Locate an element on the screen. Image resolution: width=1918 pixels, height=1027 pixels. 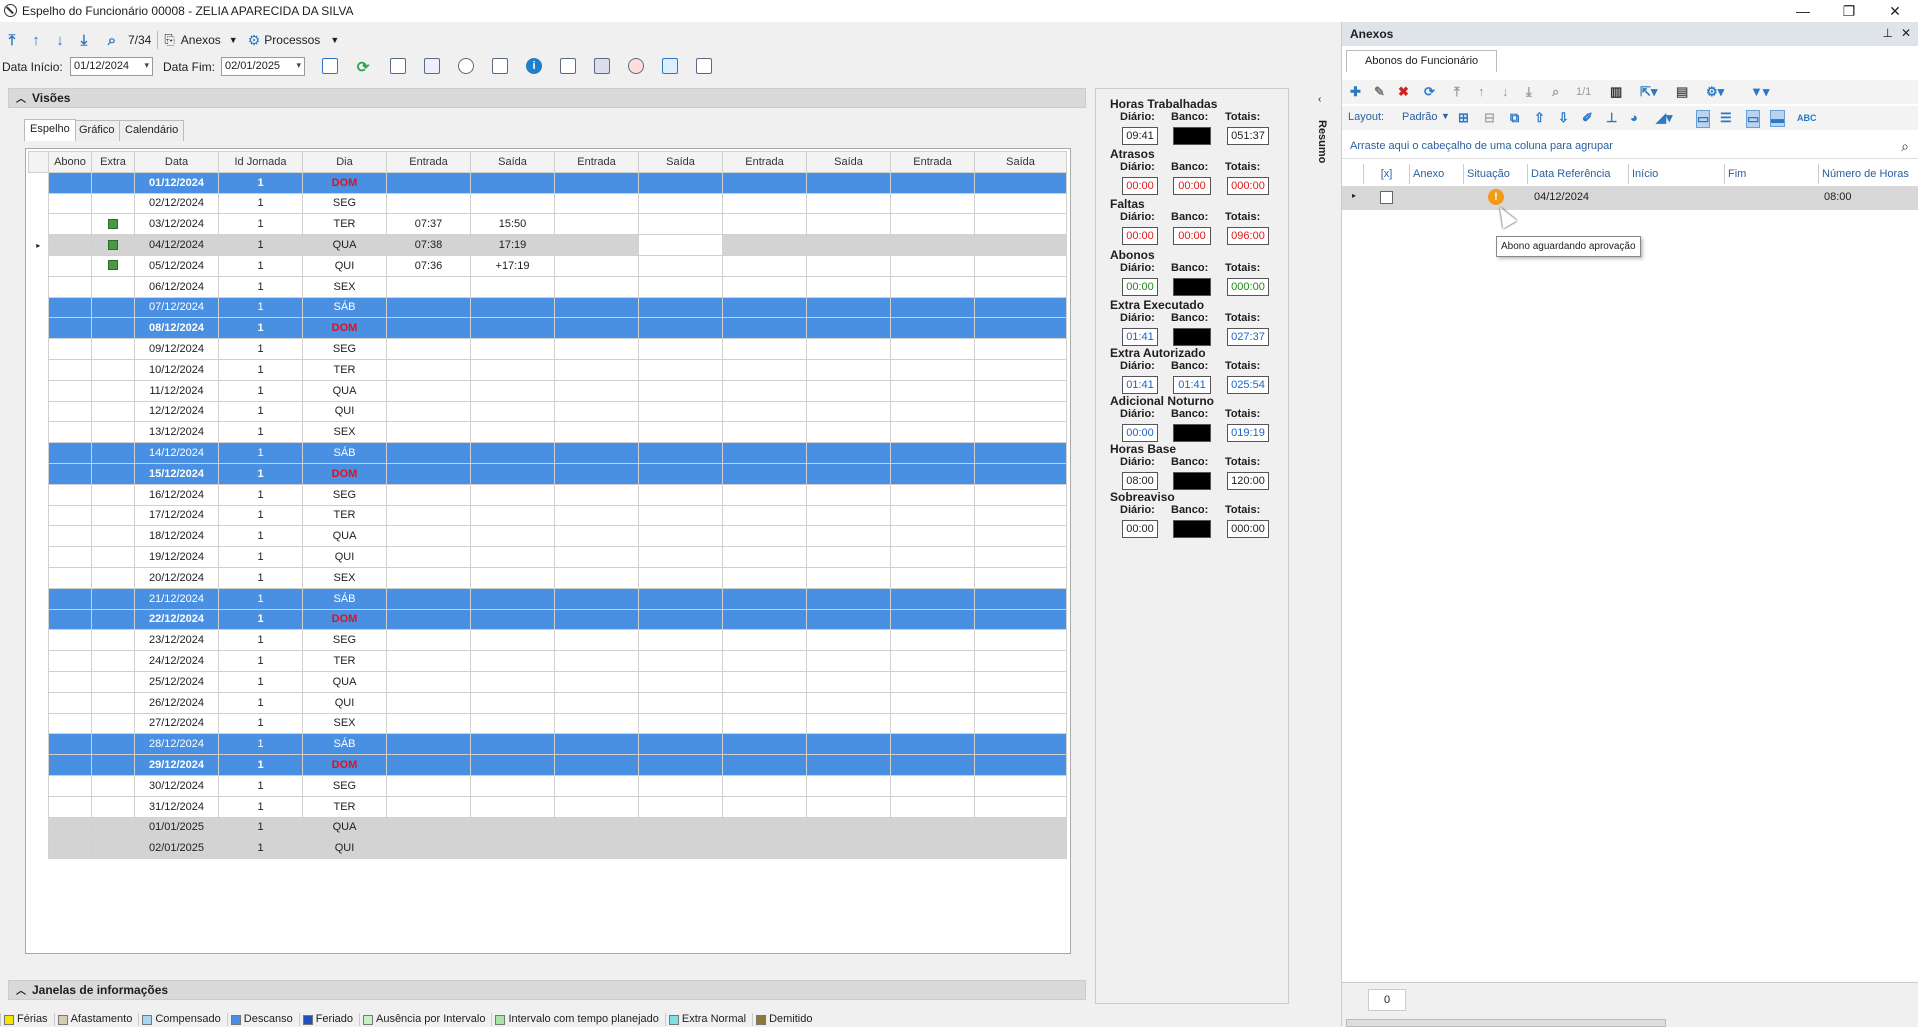
data-cell: 21/12/2024 is located at coordinates (176, 598).